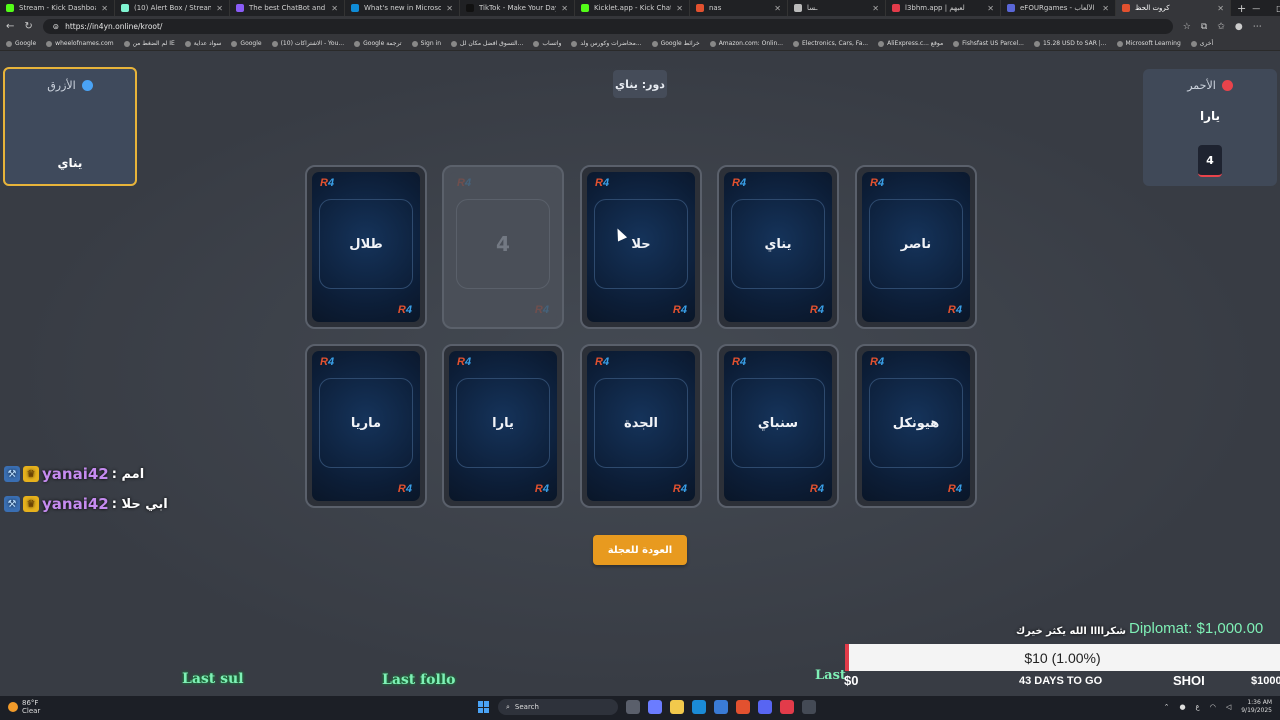  I want to click on chat-message: ⚒ ♛ yanai42: امم, so click(86, 474).